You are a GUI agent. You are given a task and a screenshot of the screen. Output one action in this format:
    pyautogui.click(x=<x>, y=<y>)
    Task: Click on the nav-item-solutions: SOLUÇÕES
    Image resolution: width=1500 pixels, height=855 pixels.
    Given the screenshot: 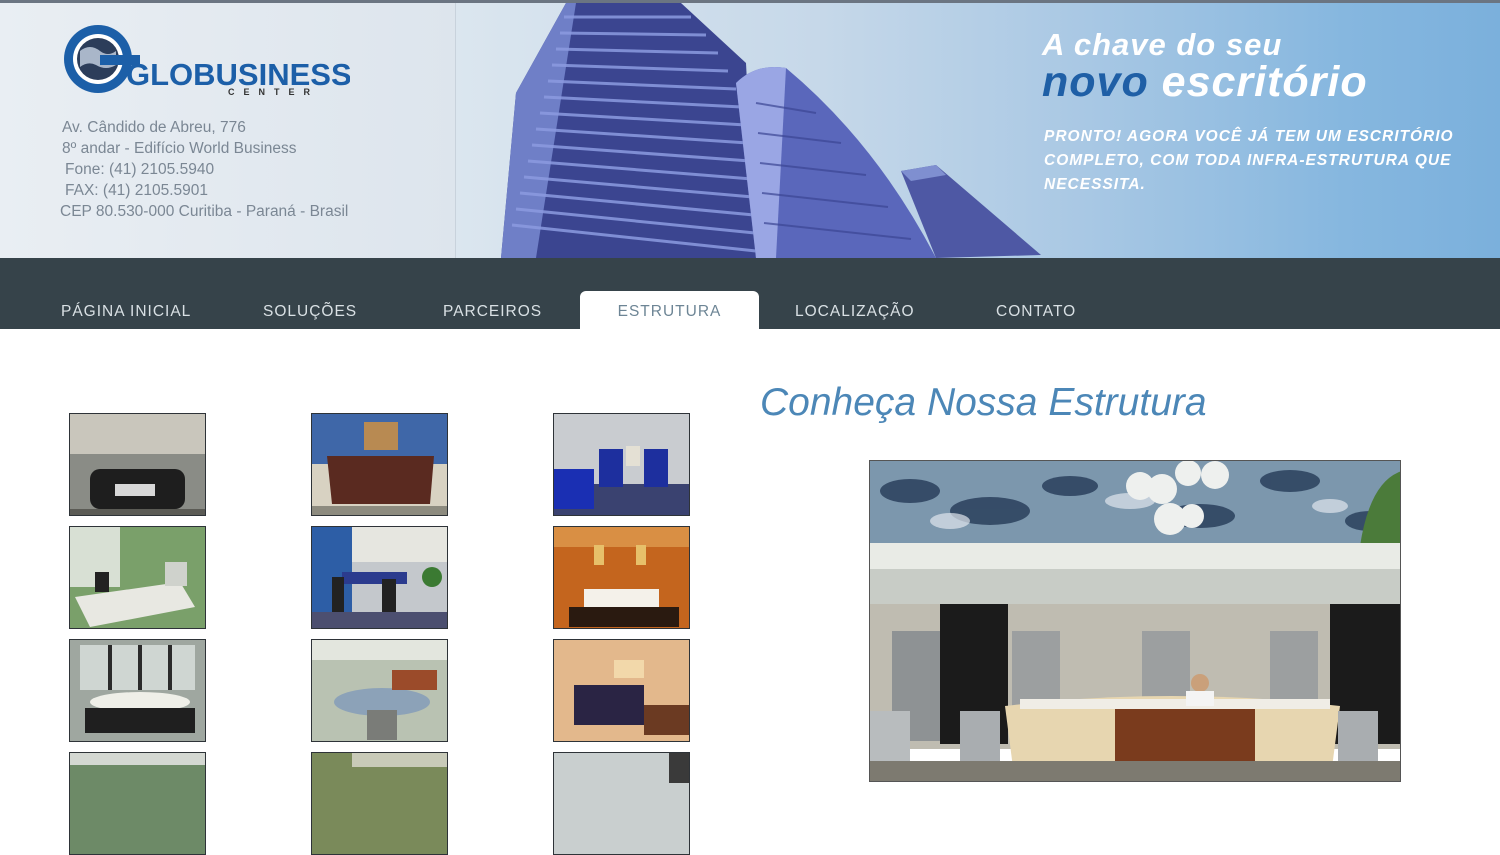 What is the action you would take?
    pyautogui.click(x=310, y=312)
    